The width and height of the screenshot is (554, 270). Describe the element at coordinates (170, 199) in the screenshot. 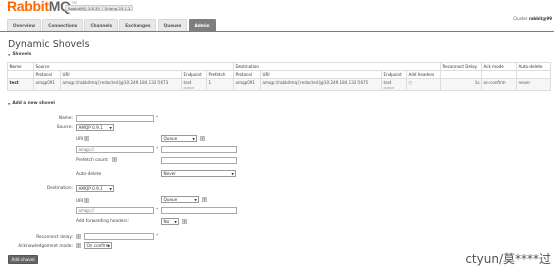

I see `destination-endpoint-type-value: Queue` at that location.